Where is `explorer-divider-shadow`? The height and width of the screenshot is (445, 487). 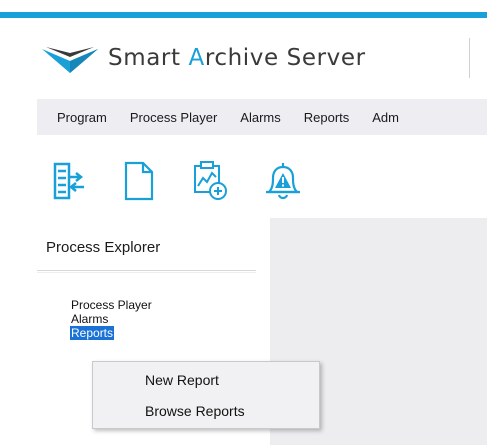
explorer-divider-shadow is located at coordinates (146, 272).